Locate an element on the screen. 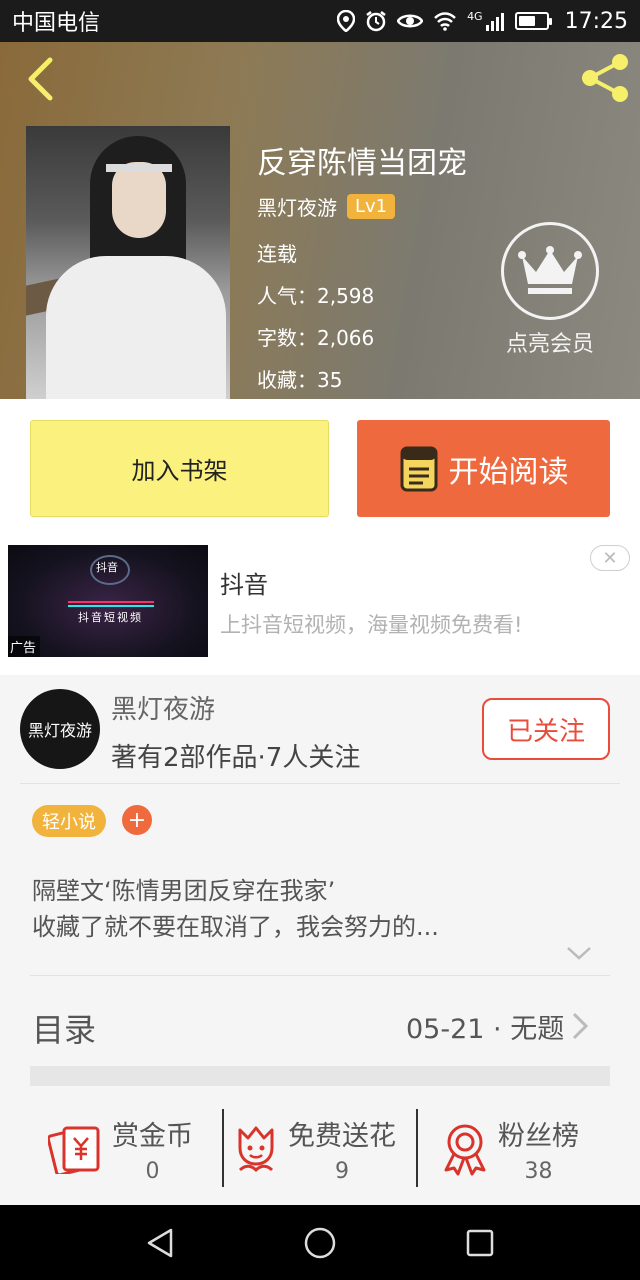 This screenshot has width=640, height=1280. follow-button: 已关注 is located at coordinates (546, 729).